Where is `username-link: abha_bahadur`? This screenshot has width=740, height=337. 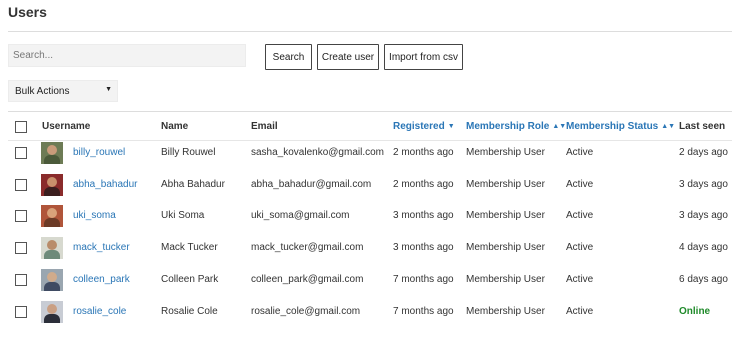
username-link: abha_bahadur is located at coordinates (105, 184).